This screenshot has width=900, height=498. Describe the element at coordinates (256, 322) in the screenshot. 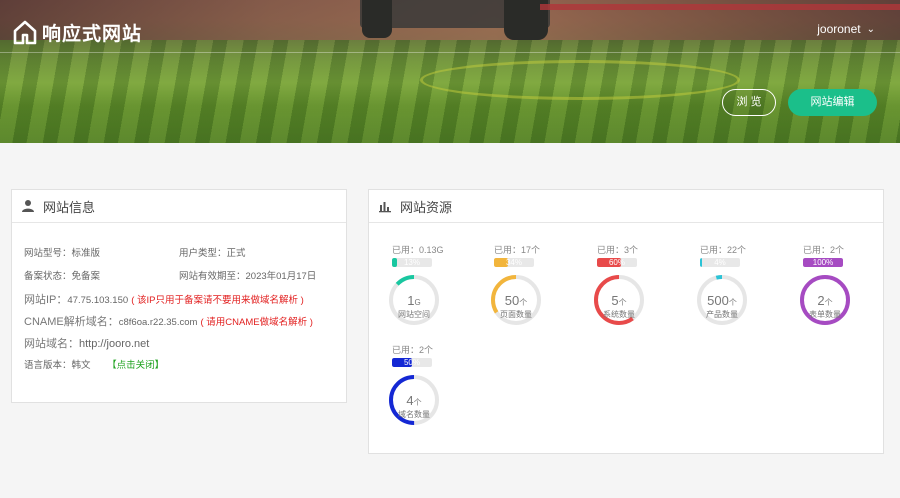

I see `cname-note: ( 请用CNAME做域名解析 )` at that location.